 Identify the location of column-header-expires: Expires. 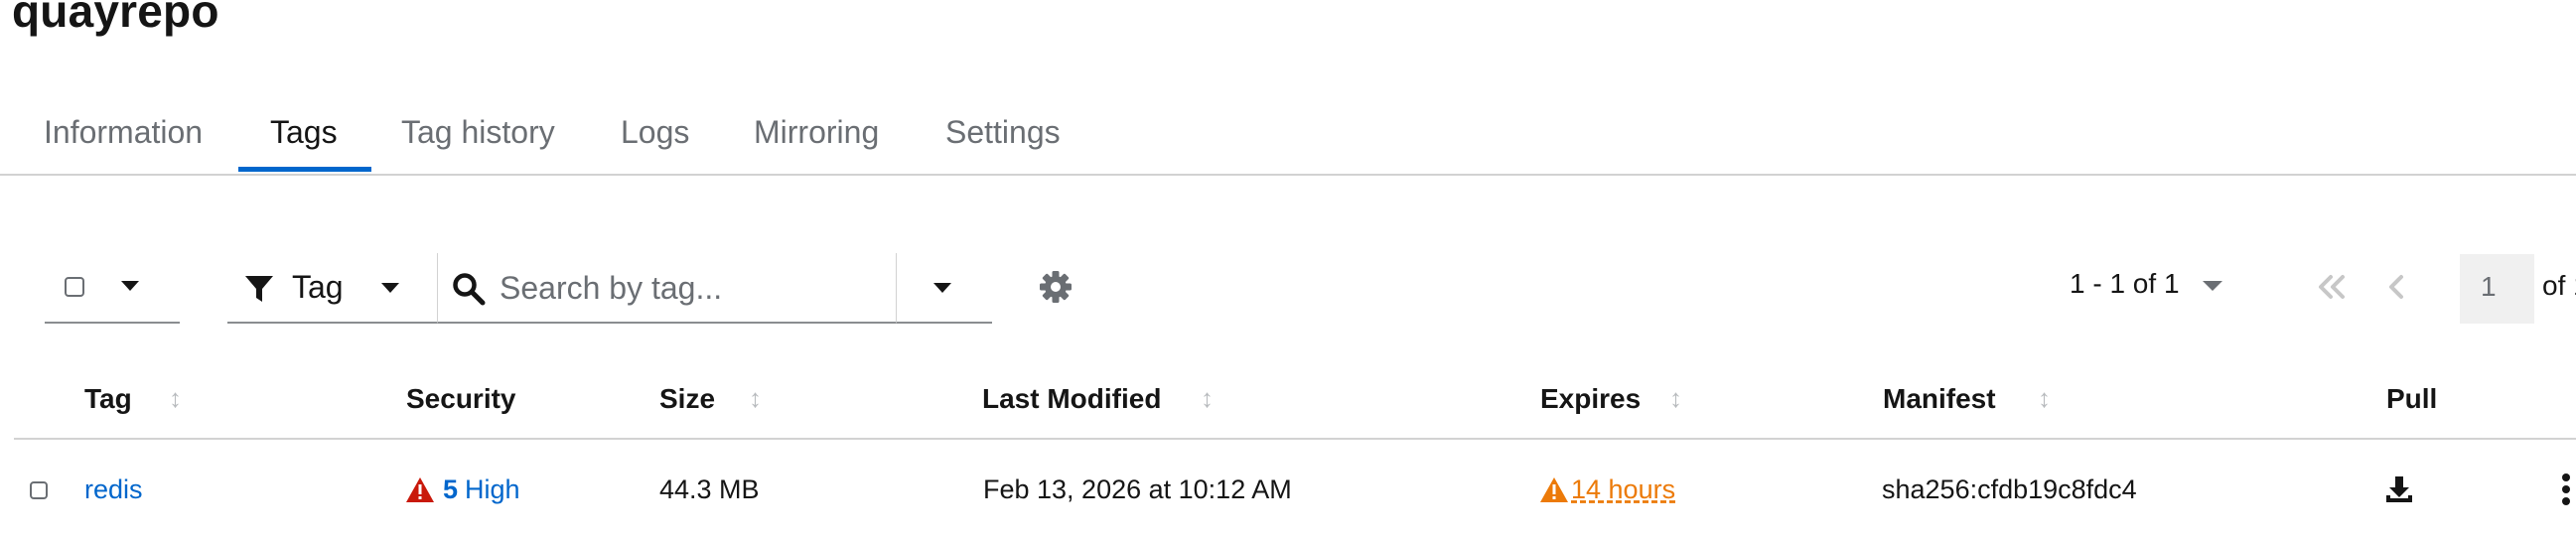
(1591, 399).